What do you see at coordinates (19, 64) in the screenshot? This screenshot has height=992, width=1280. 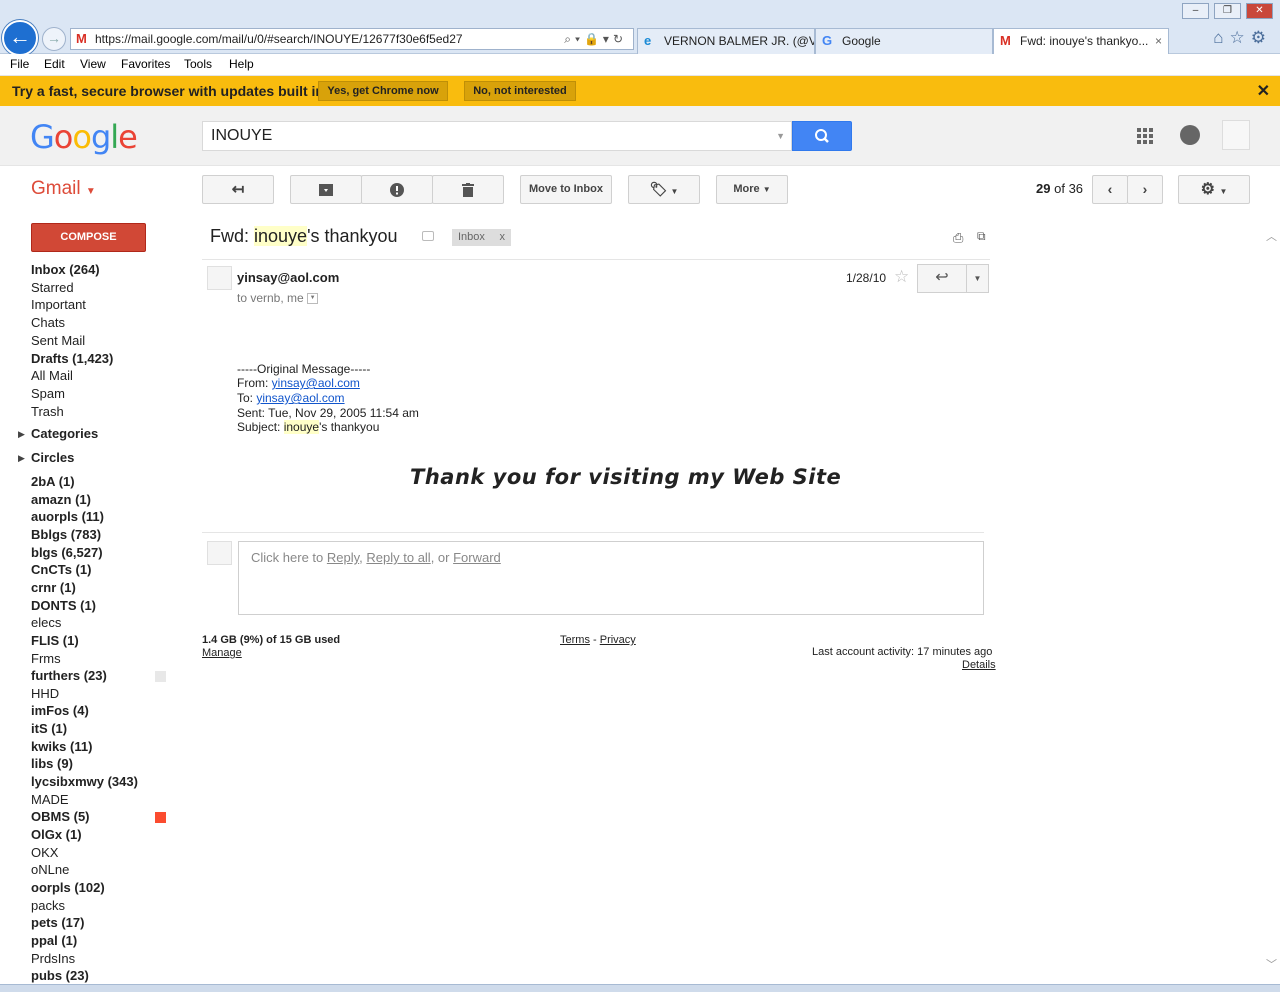 I see `menu-file: File` at bounding box center [19, 64].